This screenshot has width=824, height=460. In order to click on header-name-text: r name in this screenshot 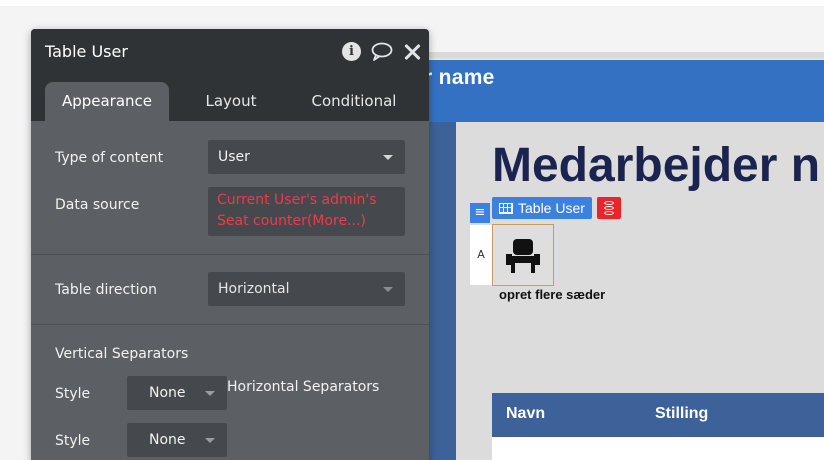, I will do `click(459, 78)`.